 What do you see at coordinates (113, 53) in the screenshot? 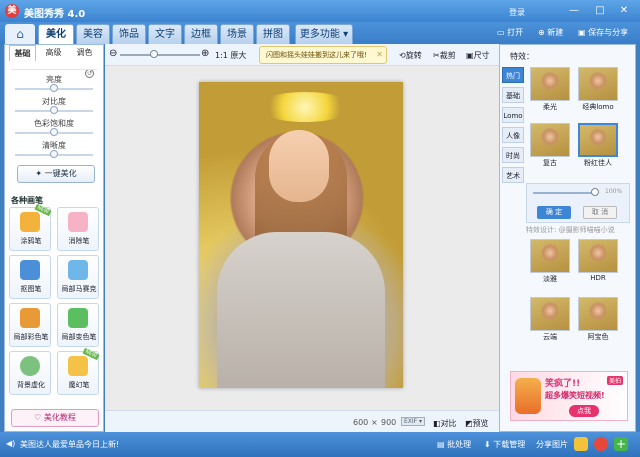
I see `zoom-out-icon: ⊖` at bounding box center [113, 53].